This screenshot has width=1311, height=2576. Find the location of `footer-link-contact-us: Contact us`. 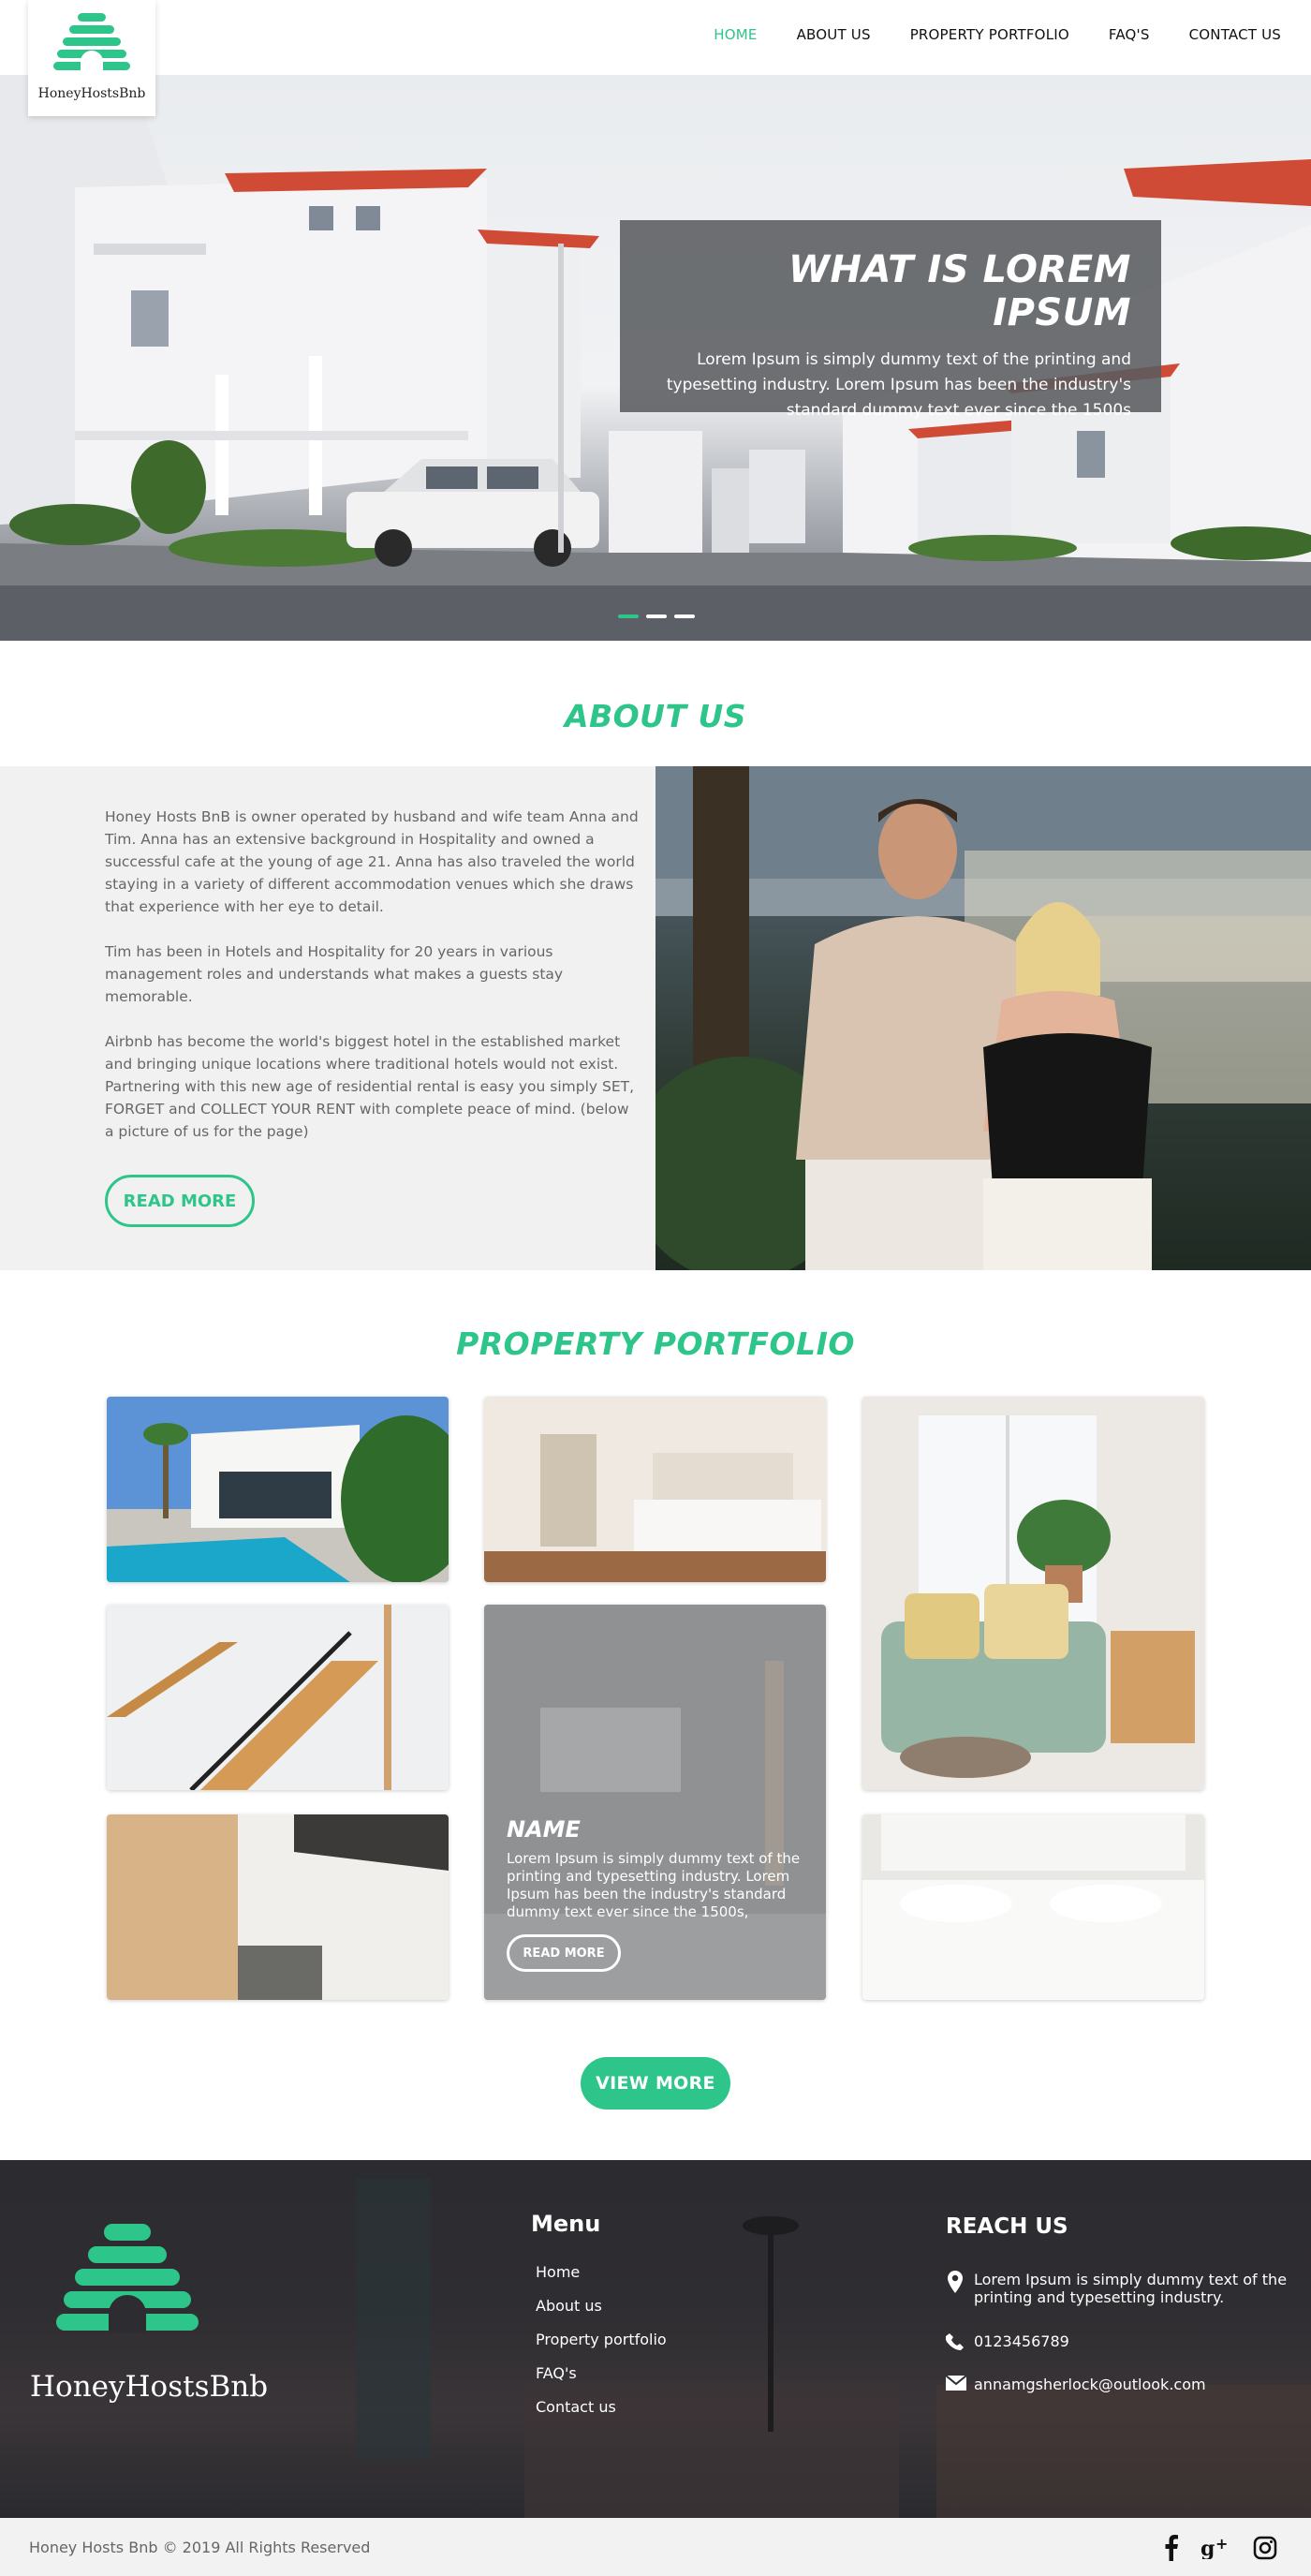

footer-link-contact-us: Contact us is located at coordinates (601, 2415).